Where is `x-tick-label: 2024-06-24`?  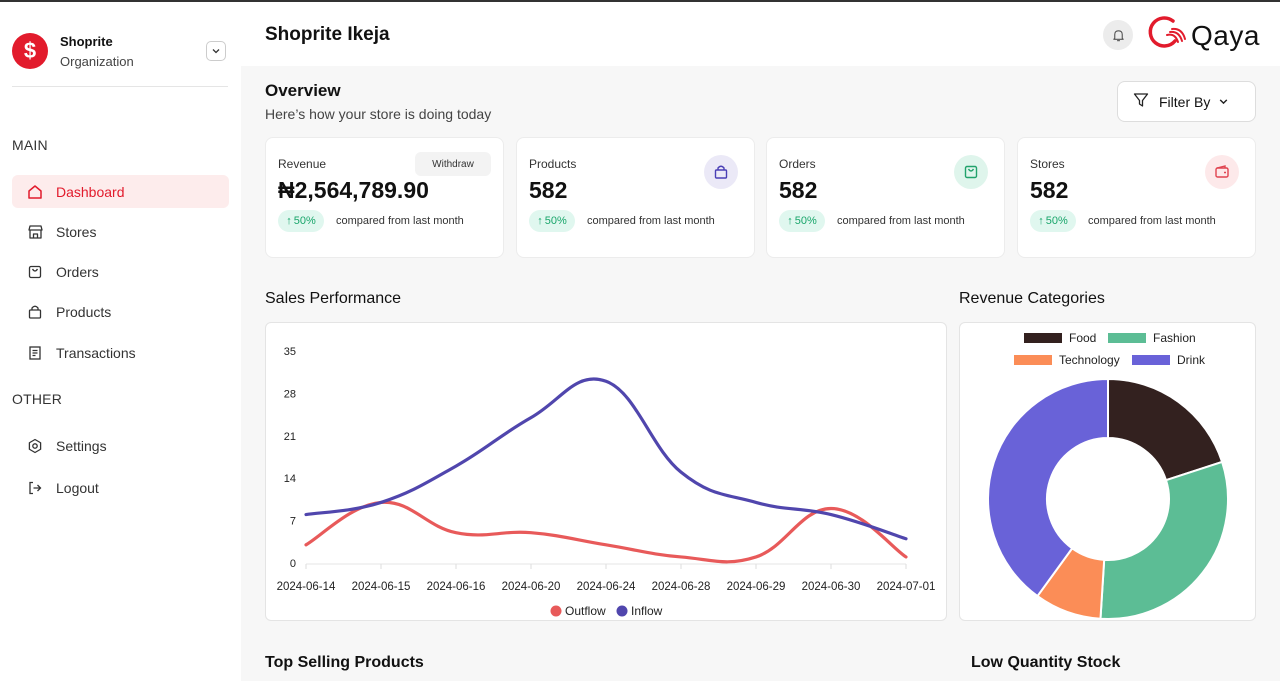 x-tick-label: 2024-06-24 is located at coordinates (606, 587).